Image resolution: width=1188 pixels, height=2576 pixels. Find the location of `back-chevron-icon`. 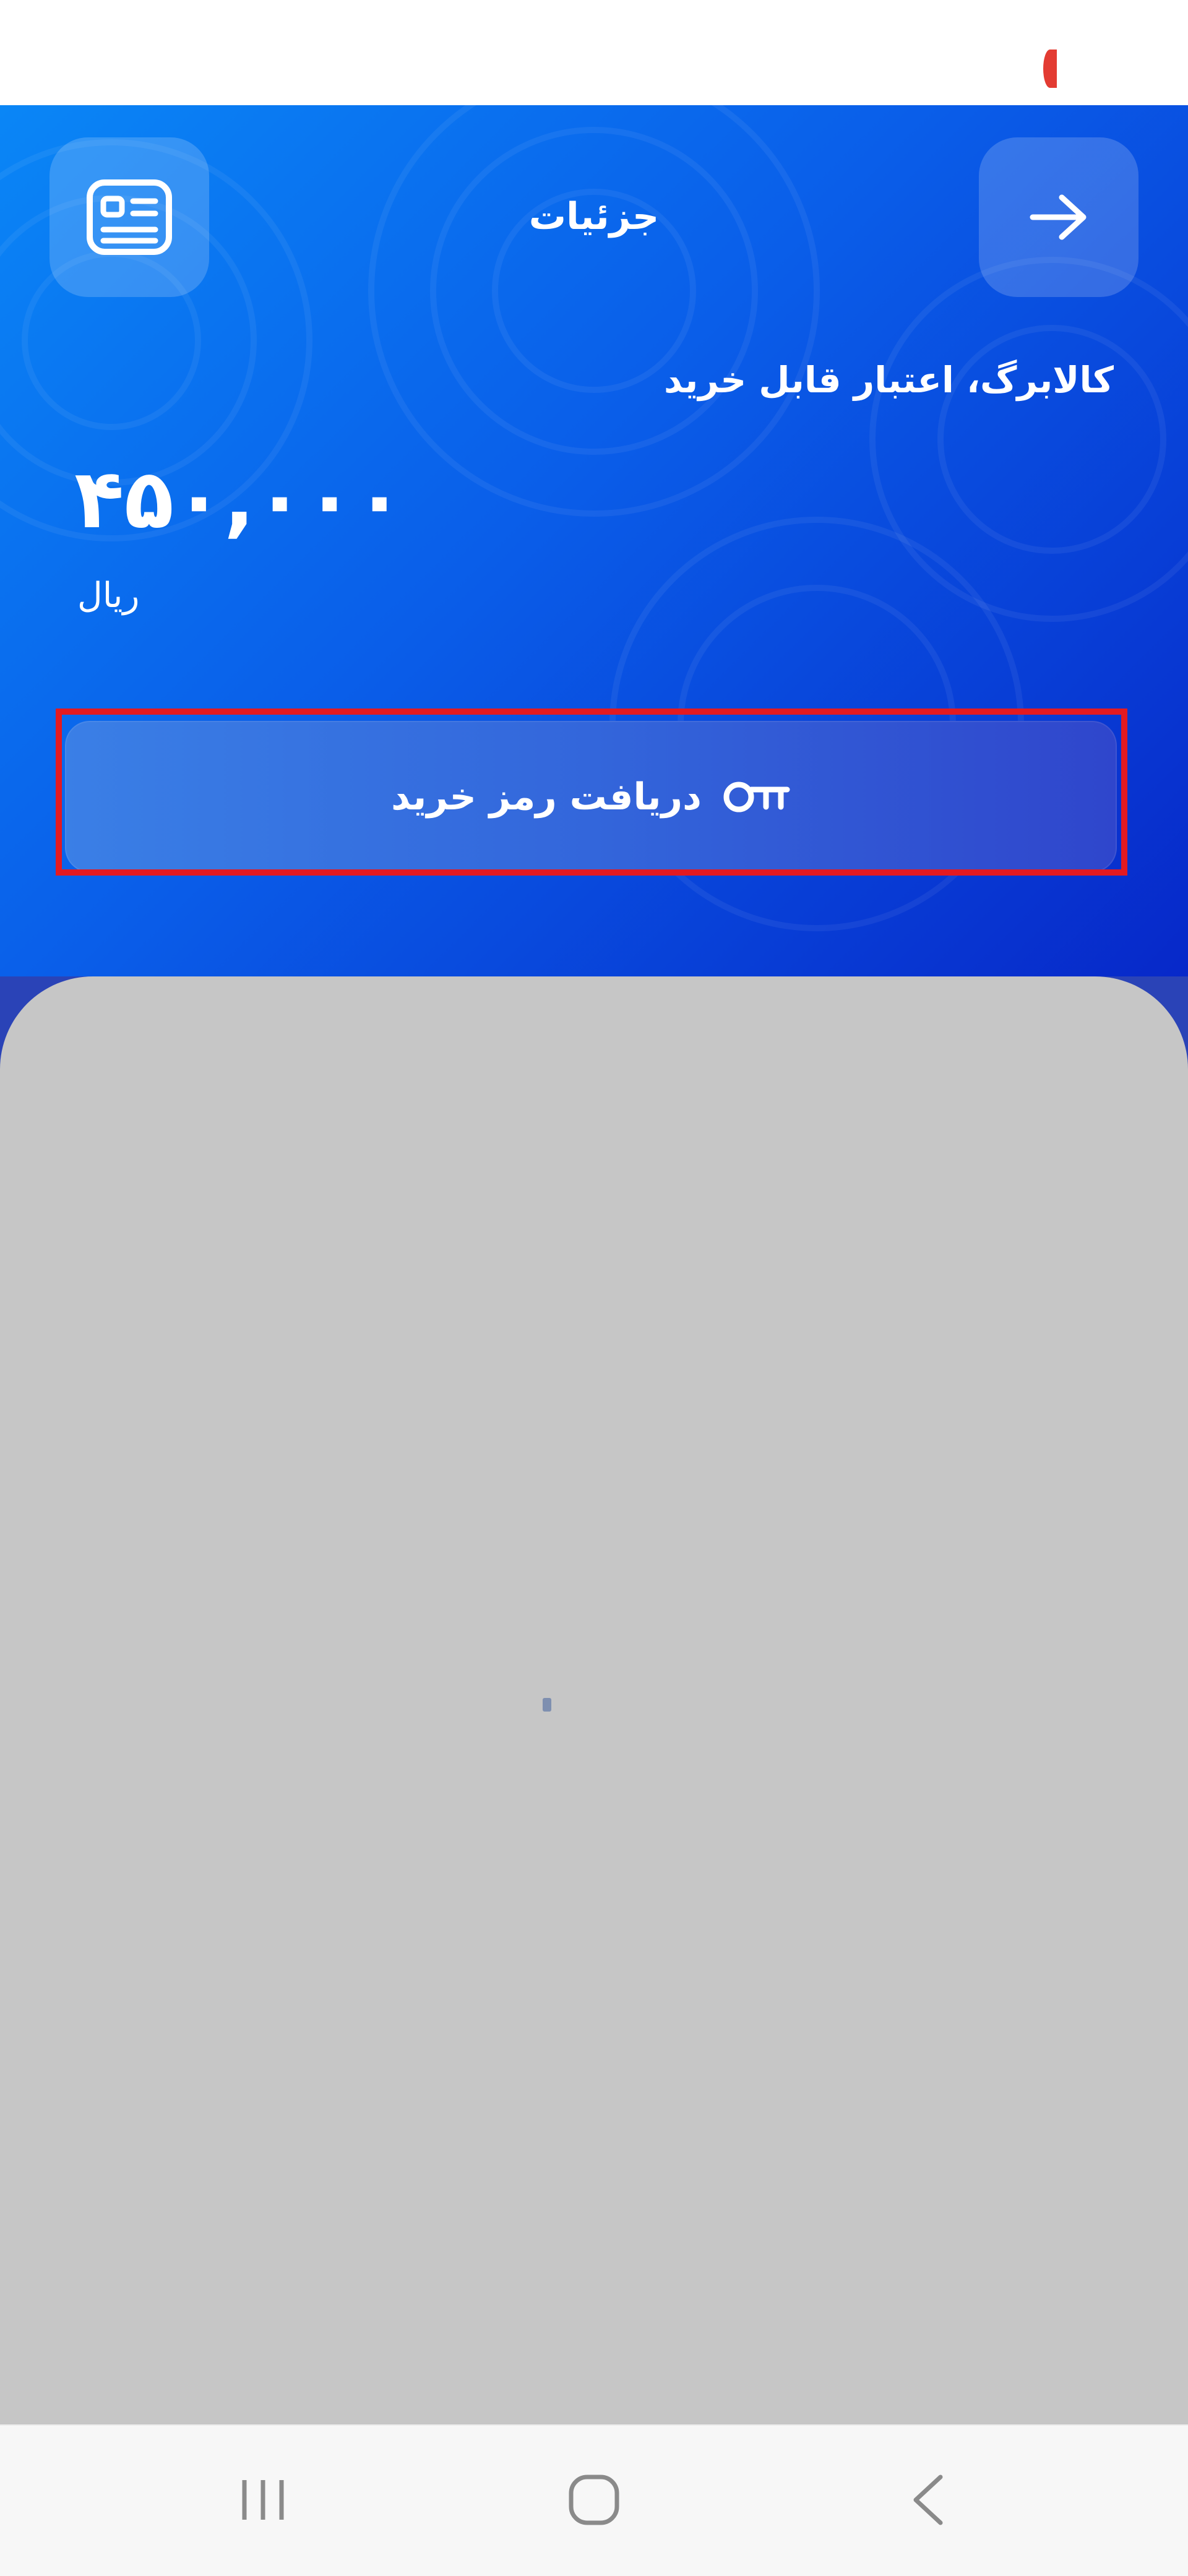

back-chevron-icon is located at coordinates (928, 2500).